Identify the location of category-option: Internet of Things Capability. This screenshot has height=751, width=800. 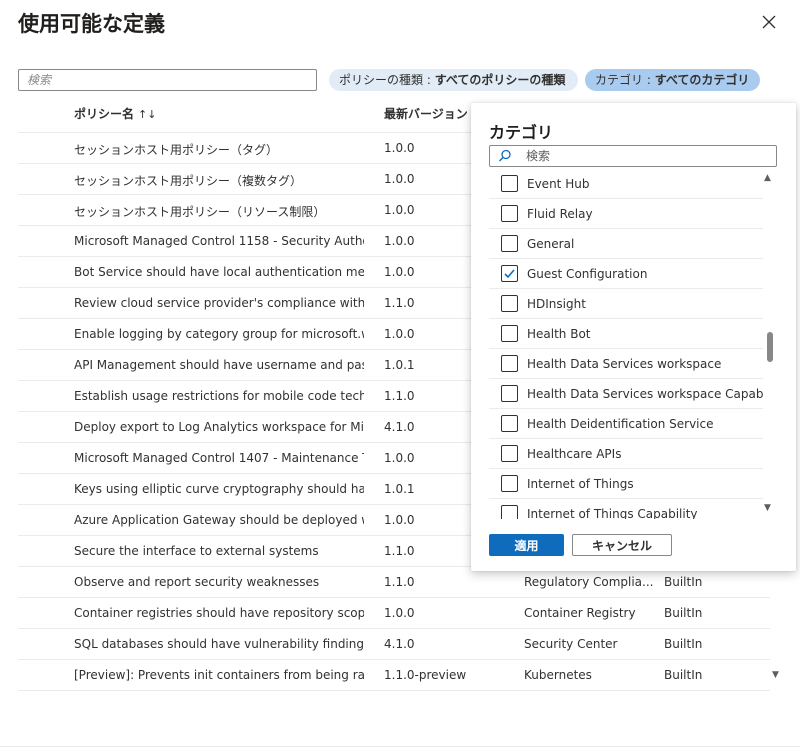
(626, 509).